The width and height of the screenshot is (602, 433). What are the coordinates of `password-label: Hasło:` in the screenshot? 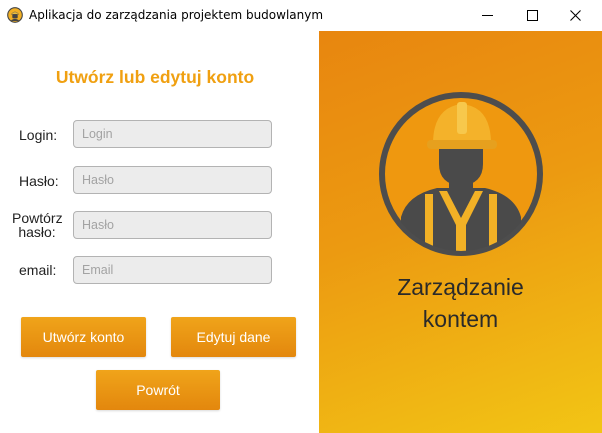 It's located at (39, 181).